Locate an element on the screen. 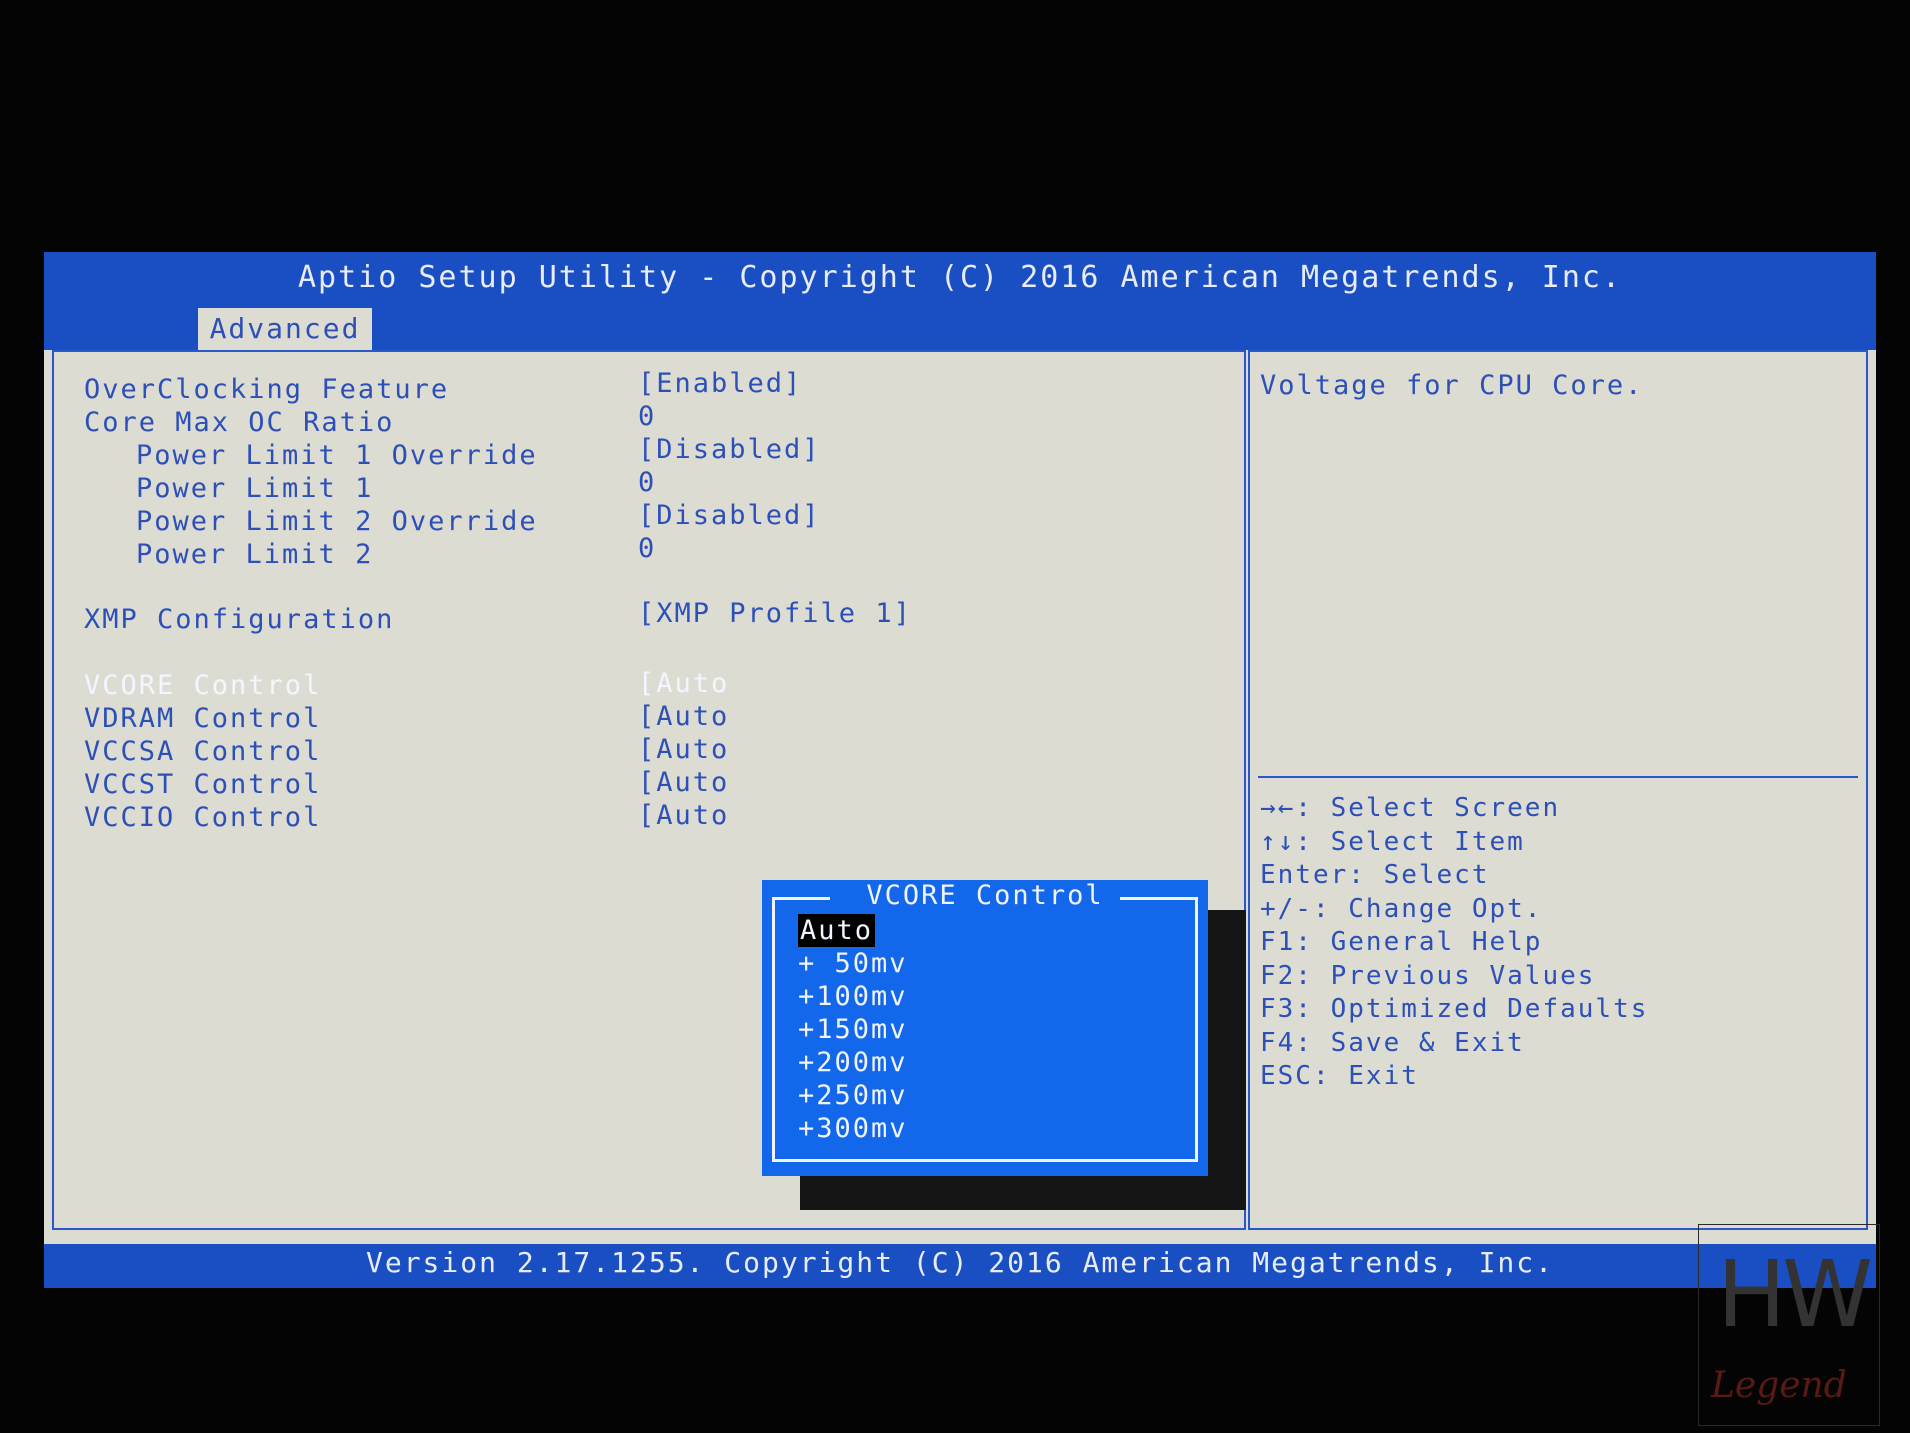 The height and width of the screenshot is (1433, 1910). help-description: Voltage for CPU Core. is located at coordinates (1452, 385).